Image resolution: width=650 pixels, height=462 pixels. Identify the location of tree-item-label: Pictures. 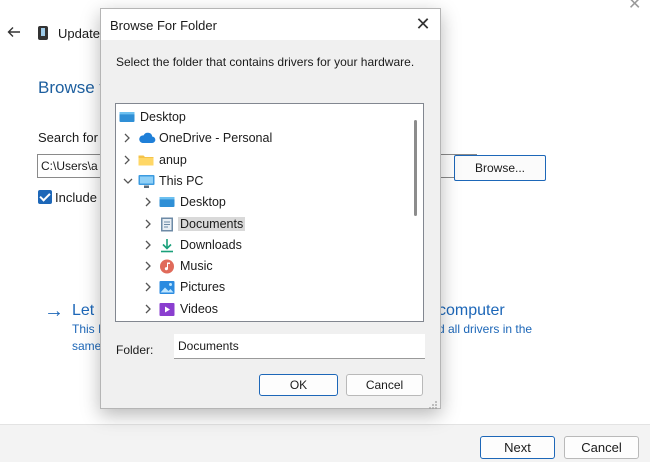
(203, 287).